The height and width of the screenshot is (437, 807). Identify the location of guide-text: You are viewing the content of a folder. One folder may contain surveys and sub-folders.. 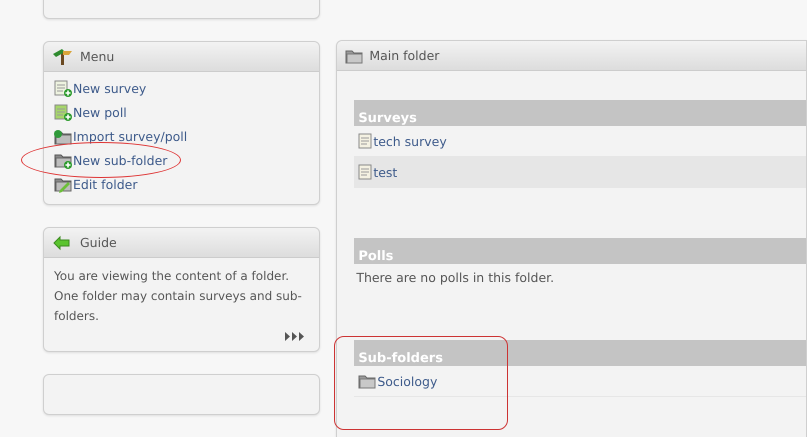
(178, 296).